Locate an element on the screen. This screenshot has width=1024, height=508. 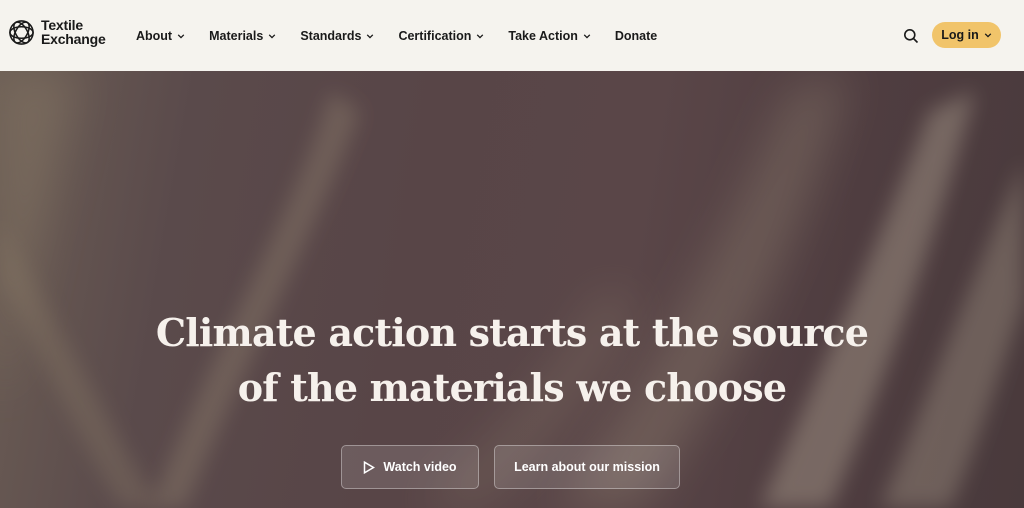
nav-item-about: About is located at coordinates (160, 36).